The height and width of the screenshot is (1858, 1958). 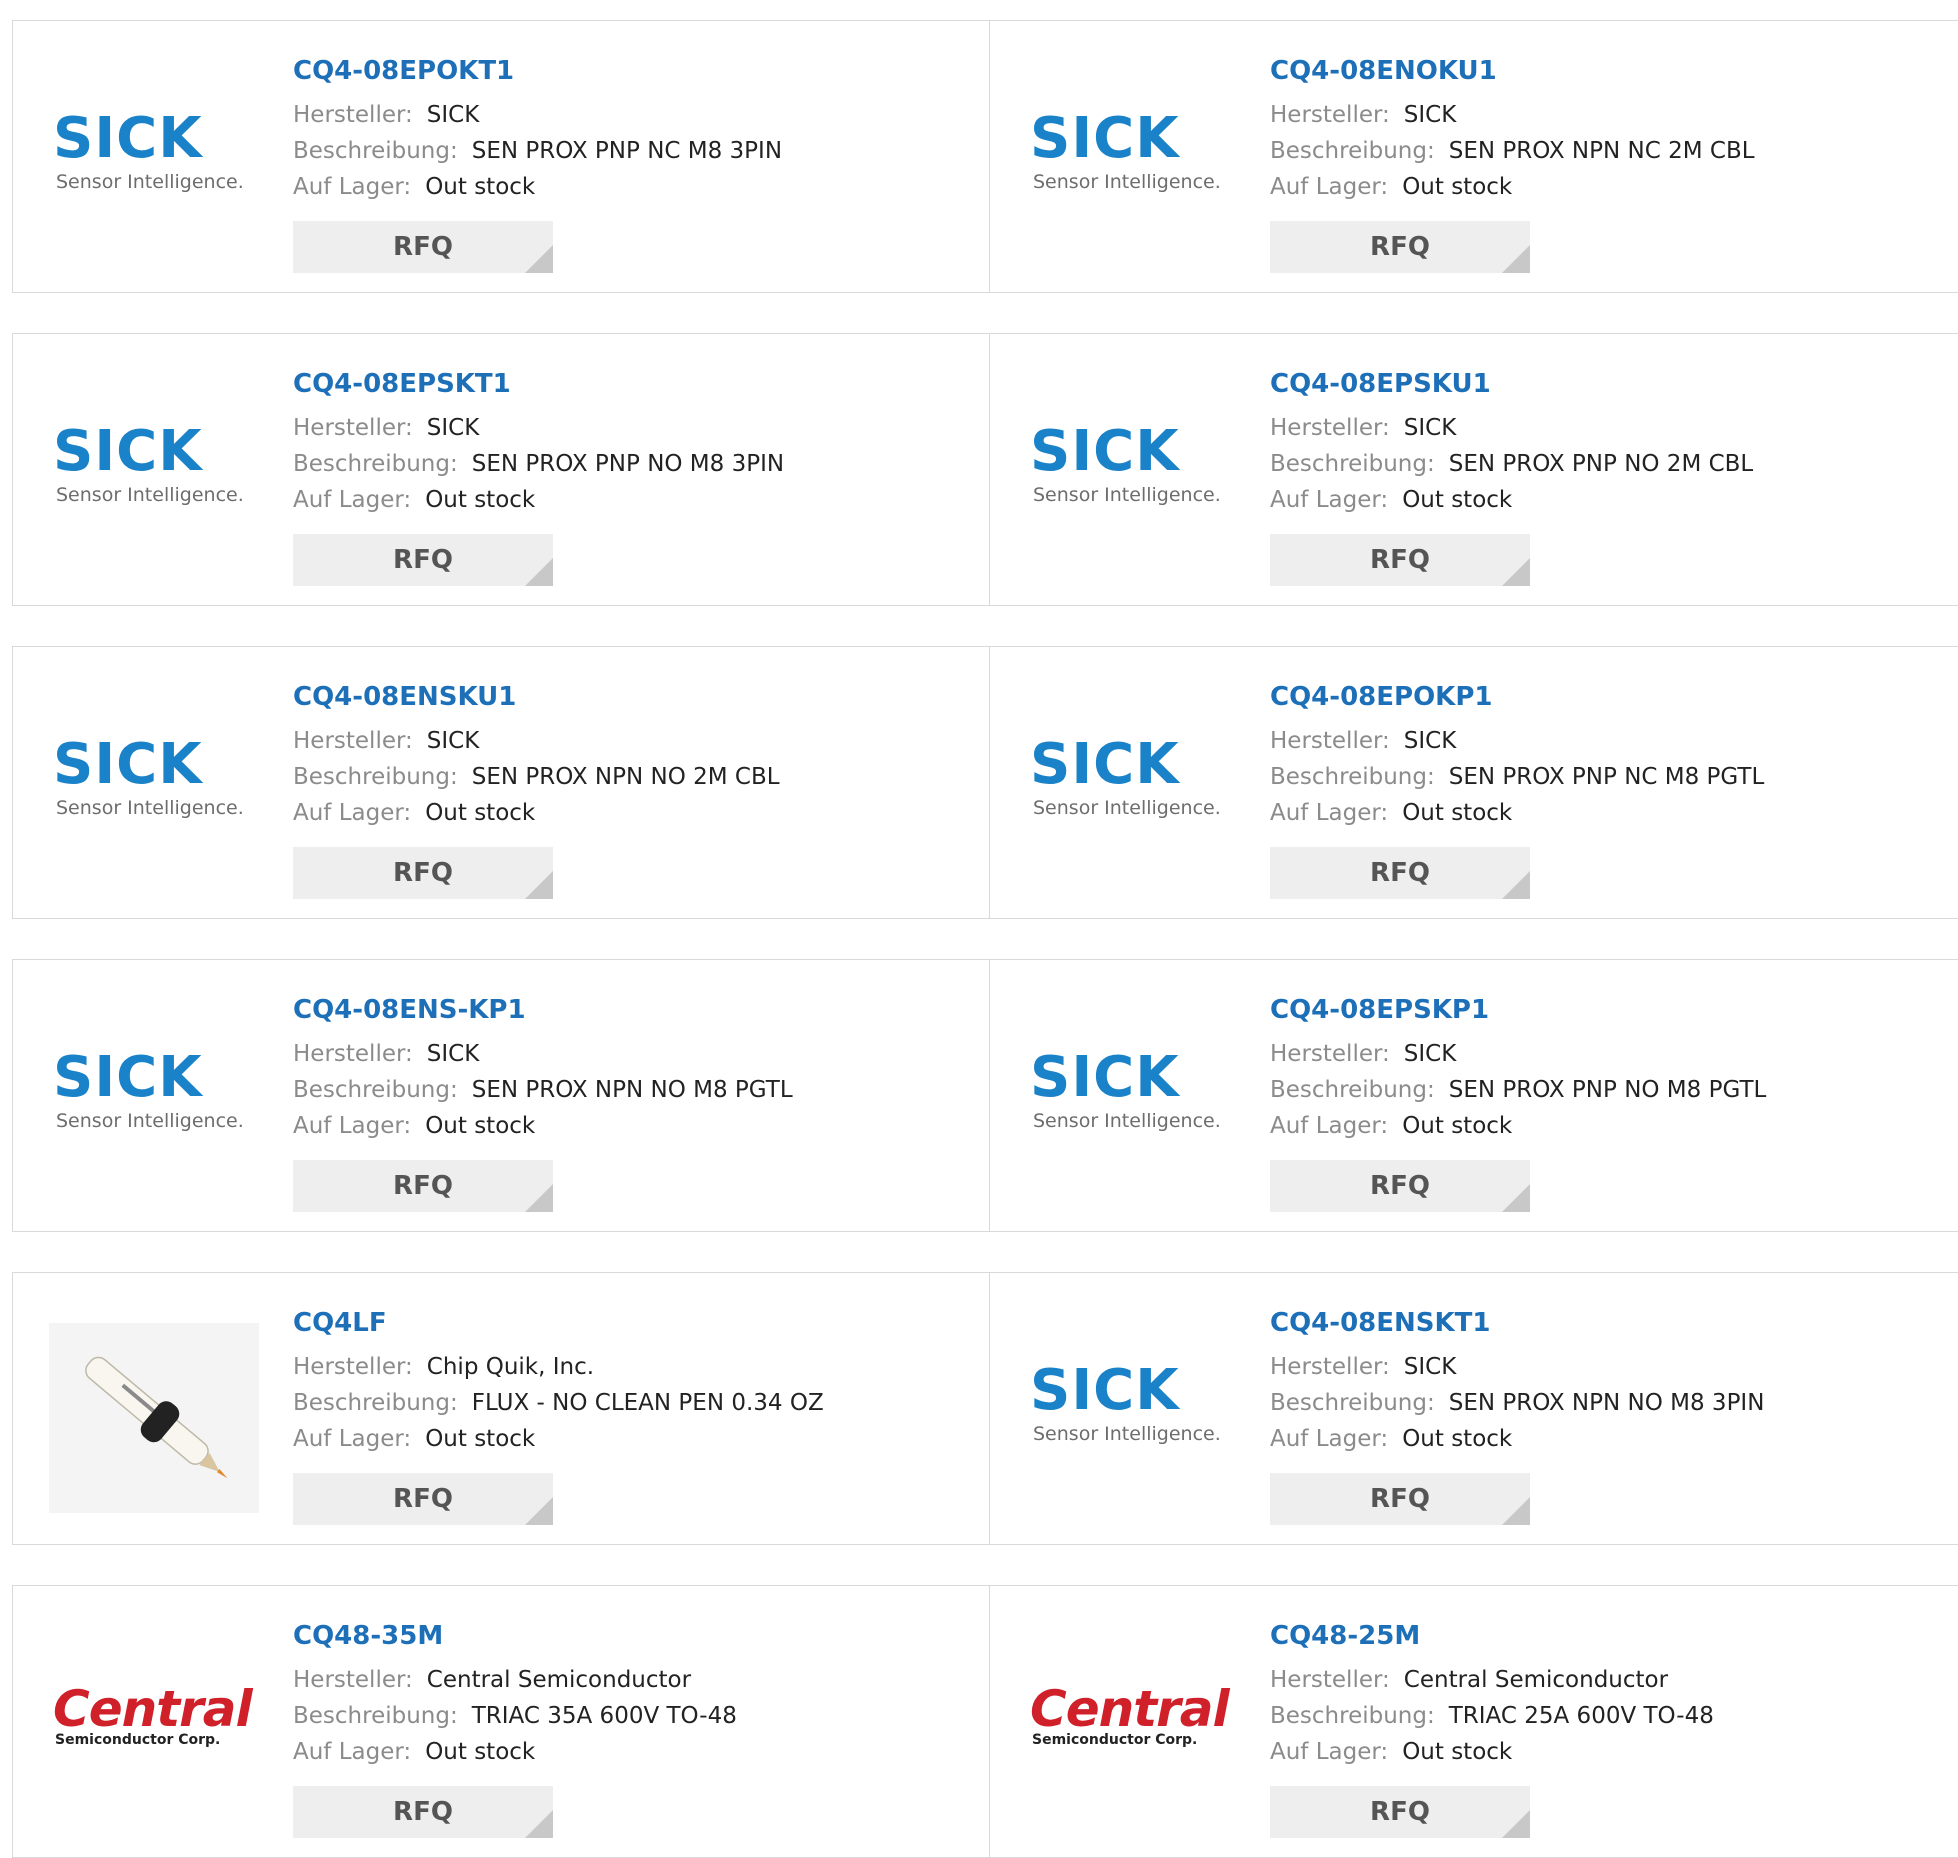 What do you see at coordinates (1517, 1323) in the screenshot?
I see `part-number-link: CQ4-08ENSKT1` at bounding box center [1517, 1323].